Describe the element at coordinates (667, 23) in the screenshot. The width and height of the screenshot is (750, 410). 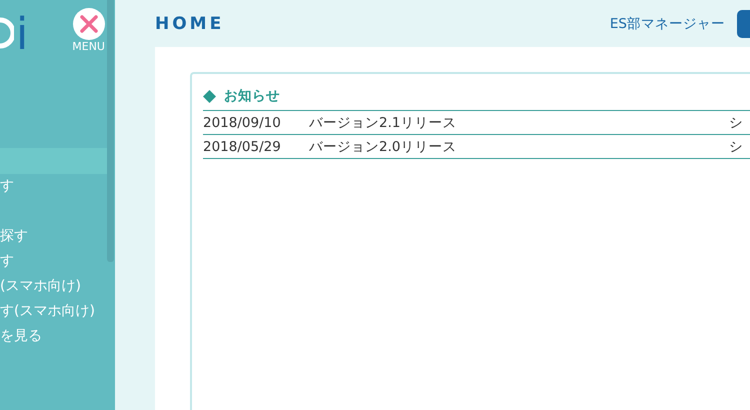
I see `user-name: ES部マネージャー` at that location.